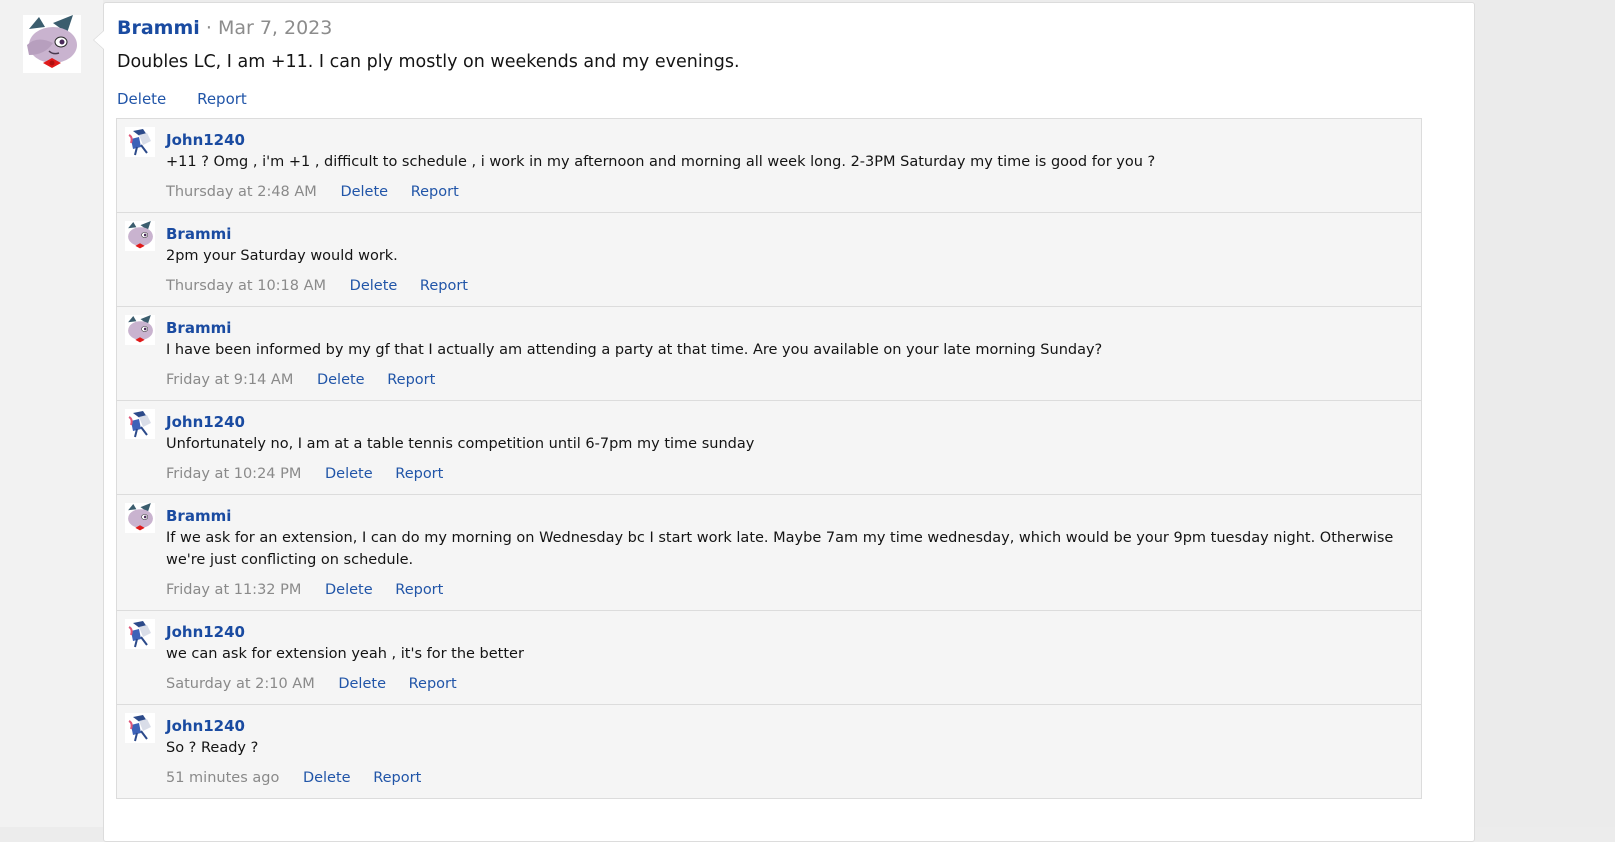  What do you see at coordinates (786, 778) in the screenshot?
I see `comment-meta: 51 minutes ago Delete Report` at bounding box center [786, 778].